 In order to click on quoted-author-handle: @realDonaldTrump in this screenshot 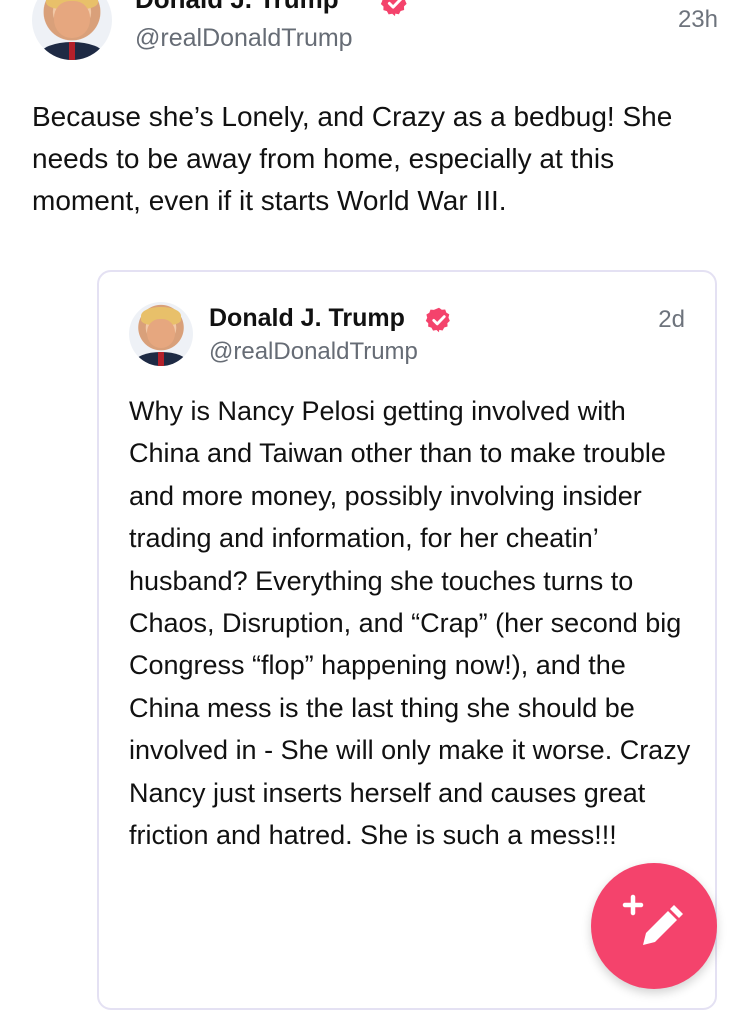, I will do `click(313, 352)`.